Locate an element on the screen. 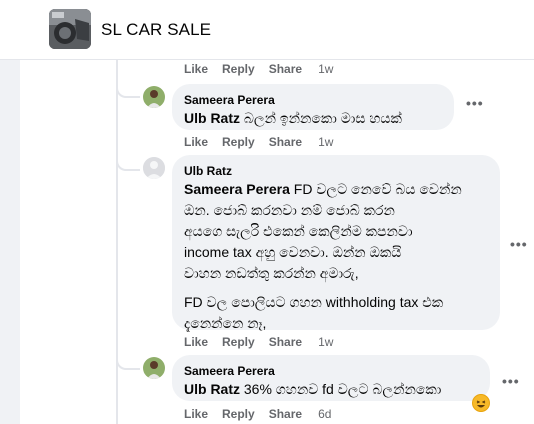 This screenshot has height=424, width=534. comment-body: බලන් ඉන්නකො මාස හයක් is located at coordinates (321, 118).